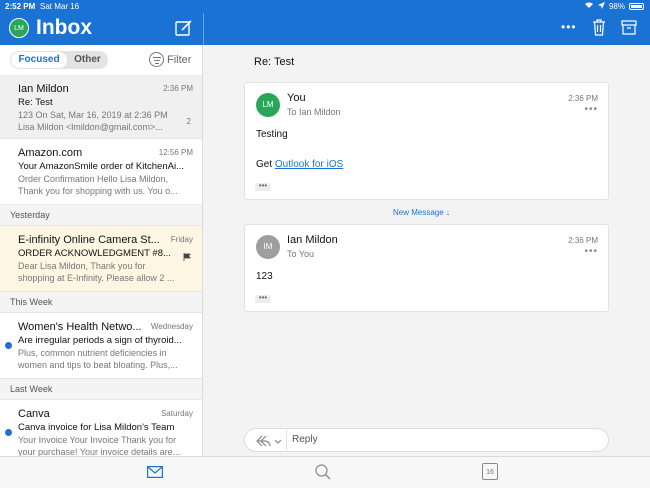 The width and height of the screenshot is (650, 488). What do you see at coordinates (97, 440) in the screenshot?
I see `list-item-preview: Your Invoice Your Invoice Thank you for` at bounding box center [97, 440].